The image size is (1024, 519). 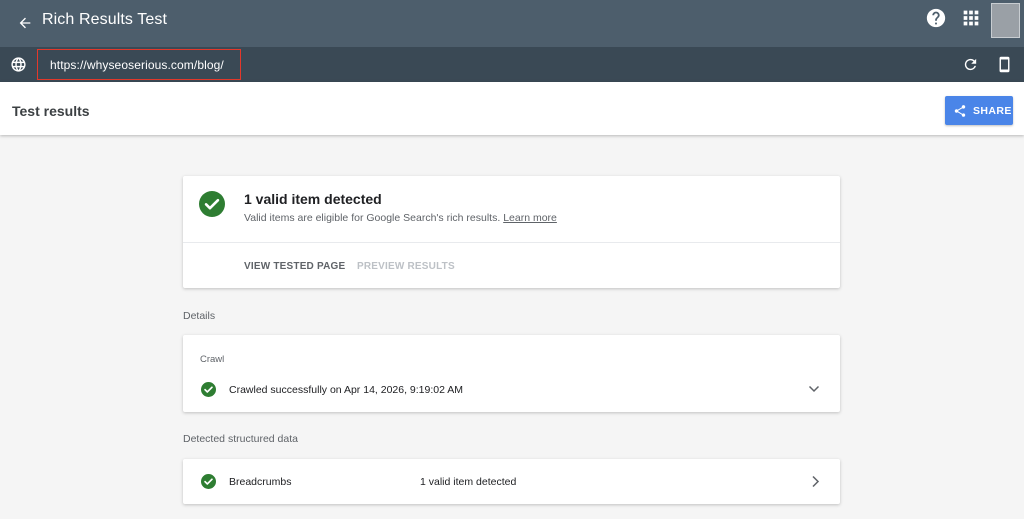 What do you see at coordinates (313, 199) in the screenshot?
I see `summary-title: 1 valid item detected` at bounding box center [313, 199].